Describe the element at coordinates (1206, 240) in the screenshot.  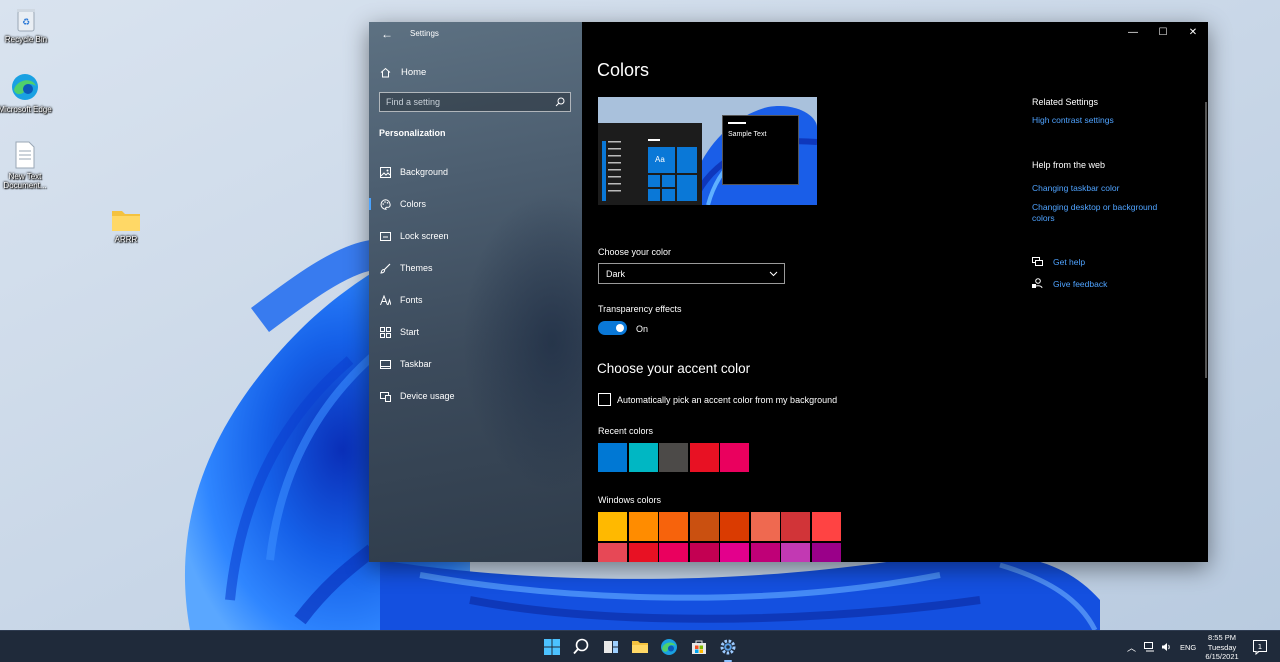
I see `content-scrollbar` at that location.